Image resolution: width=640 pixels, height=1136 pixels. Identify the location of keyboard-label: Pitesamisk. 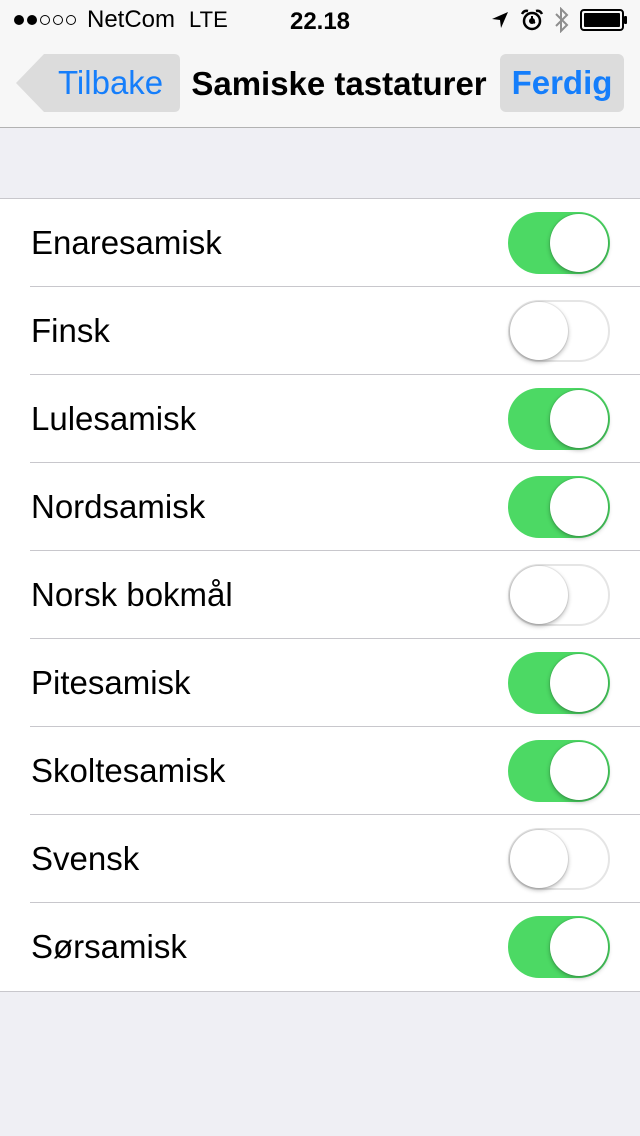
(111, 682).